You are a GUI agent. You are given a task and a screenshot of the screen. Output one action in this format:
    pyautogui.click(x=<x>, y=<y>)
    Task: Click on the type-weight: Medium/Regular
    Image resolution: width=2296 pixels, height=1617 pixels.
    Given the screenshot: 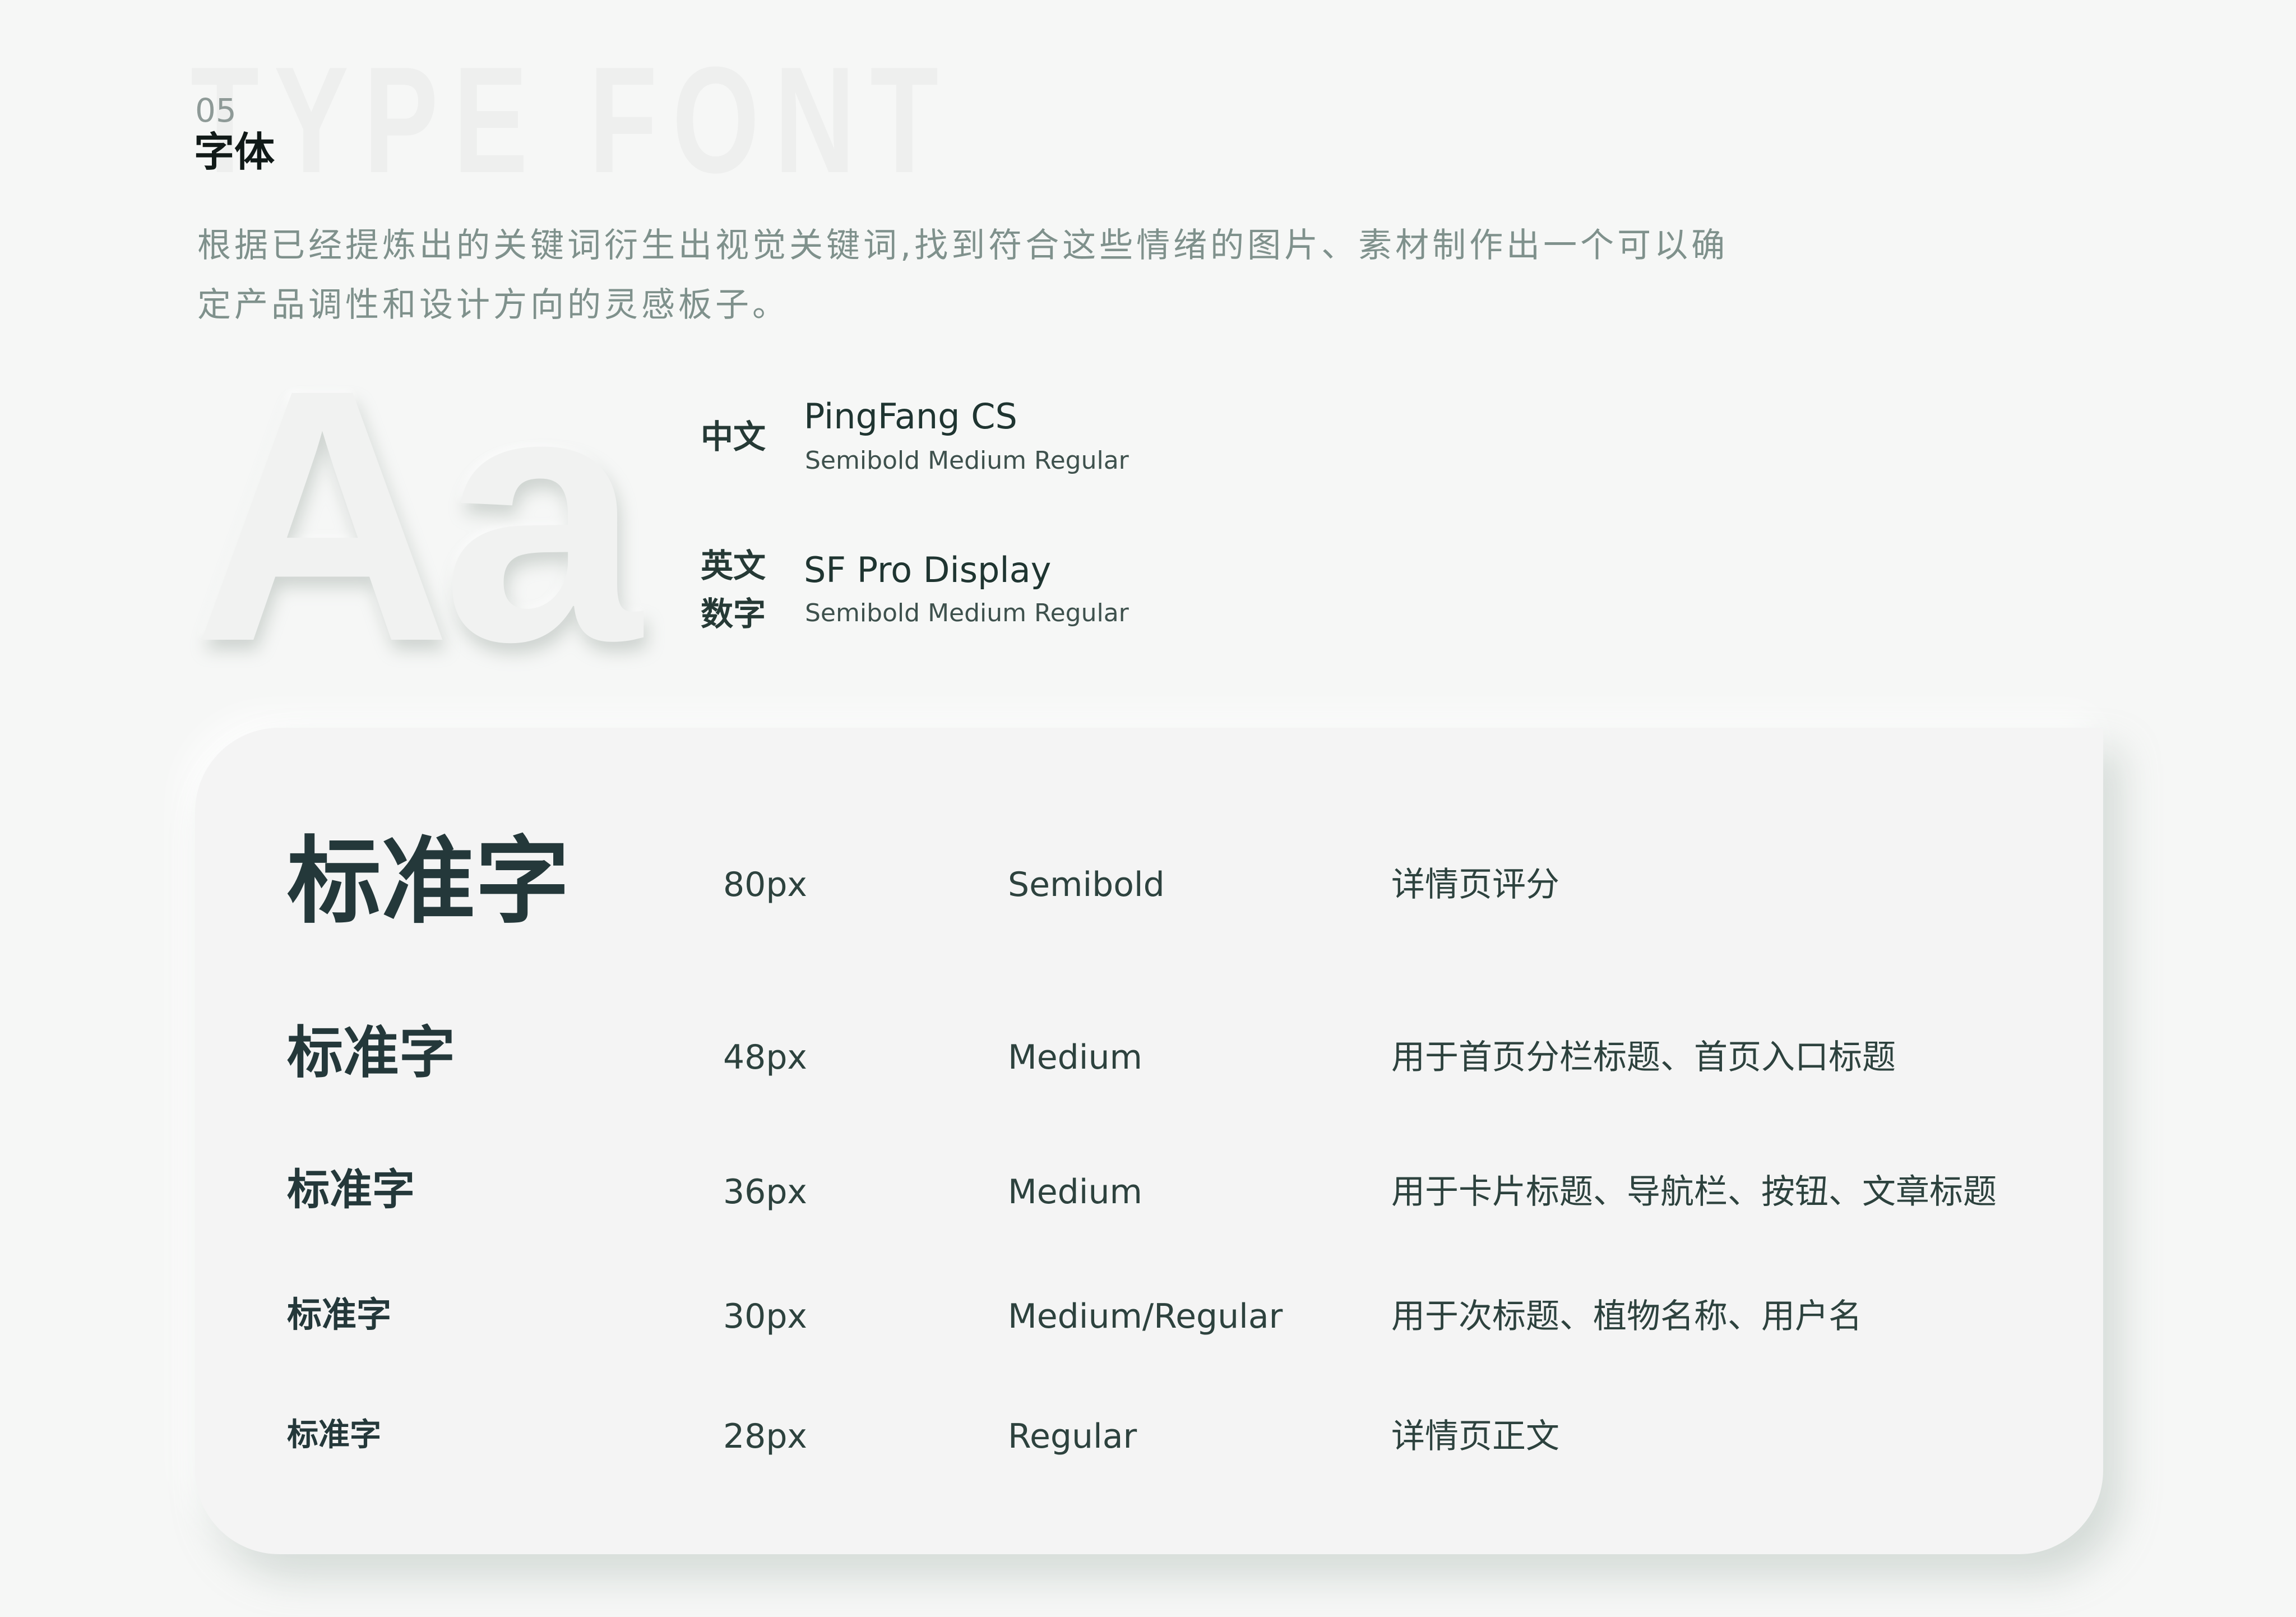 What is the action you would take?
    pyautogui.click(x=1145, y=1316)
    